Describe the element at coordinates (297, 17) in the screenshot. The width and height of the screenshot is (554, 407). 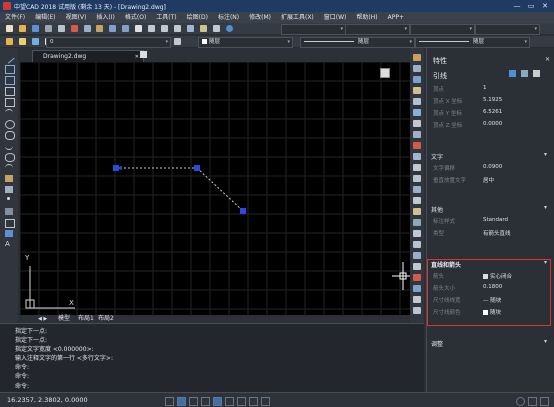
I see `menu-extensions: 扩展工具(X)` at that location.